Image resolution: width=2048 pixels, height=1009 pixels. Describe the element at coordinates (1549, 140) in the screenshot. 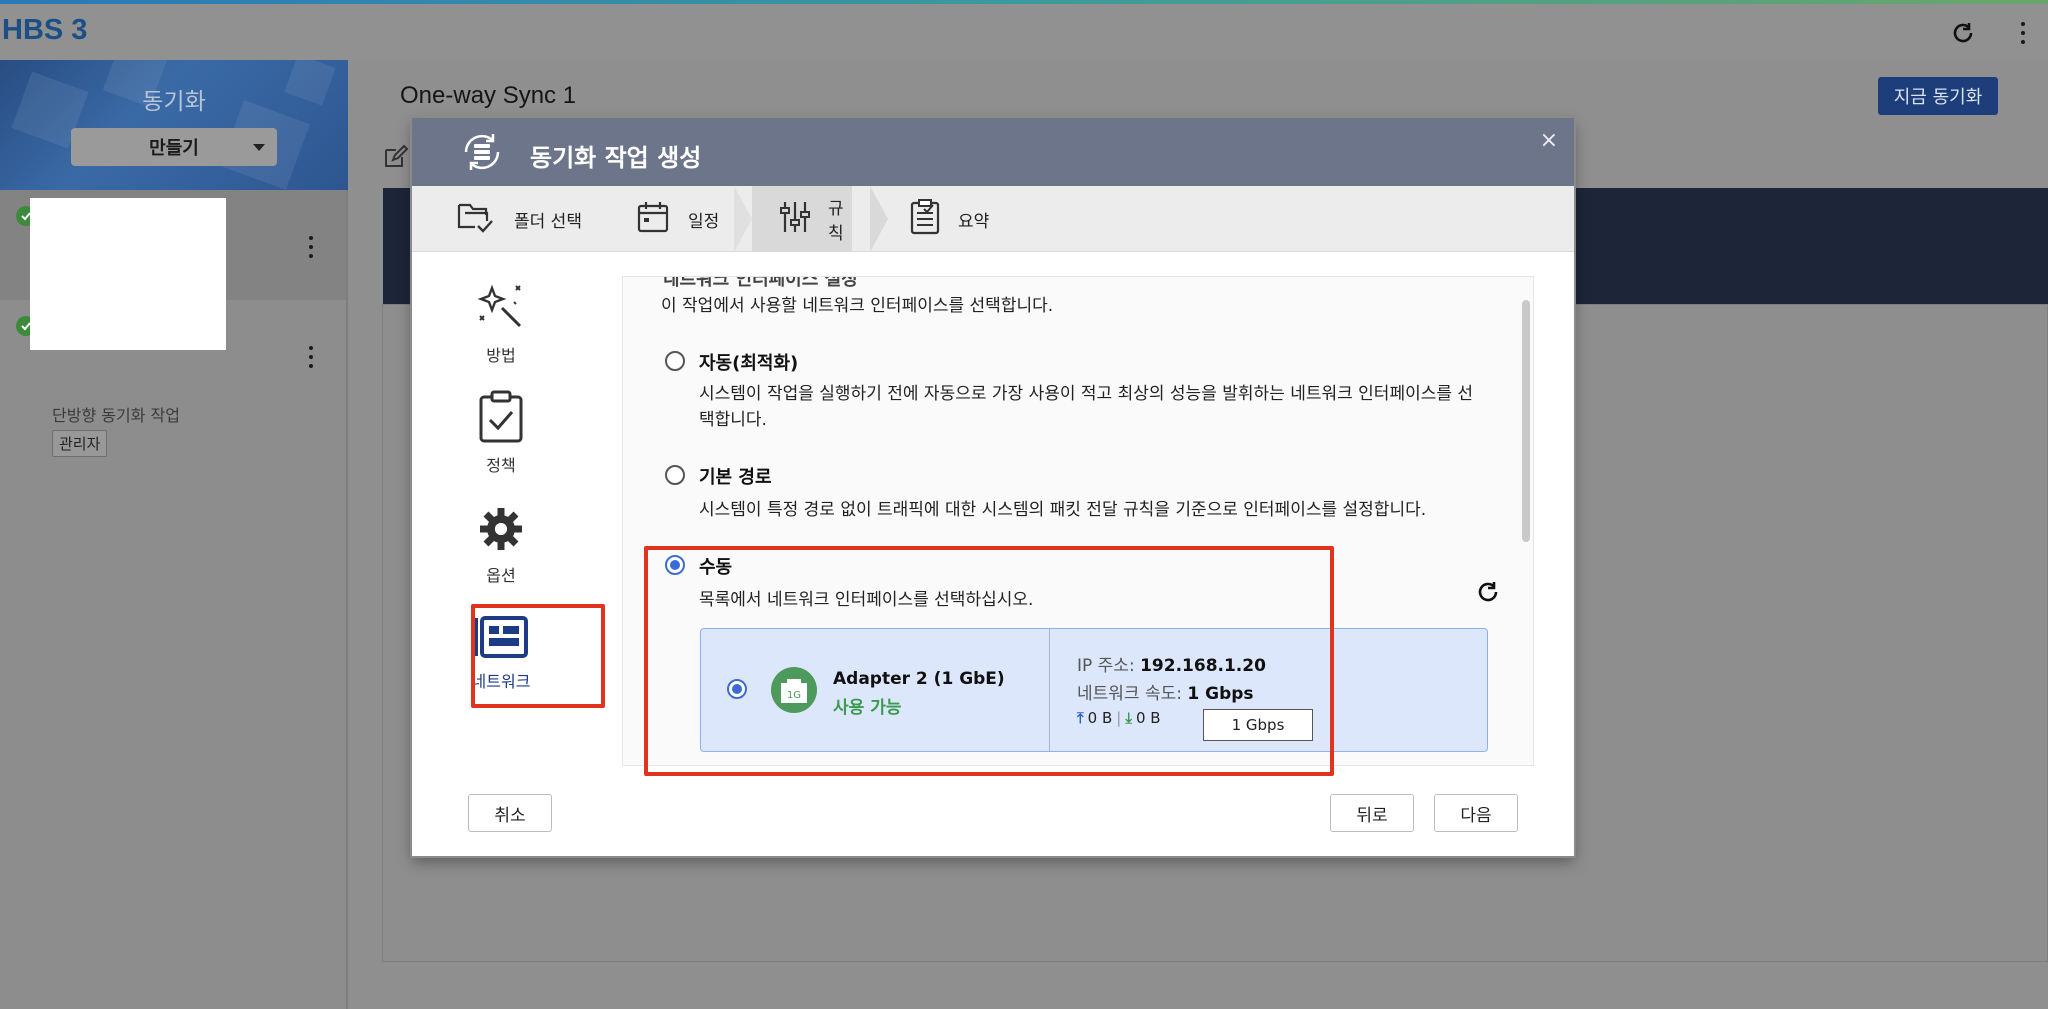

I see `close-icon: ×` at that location.